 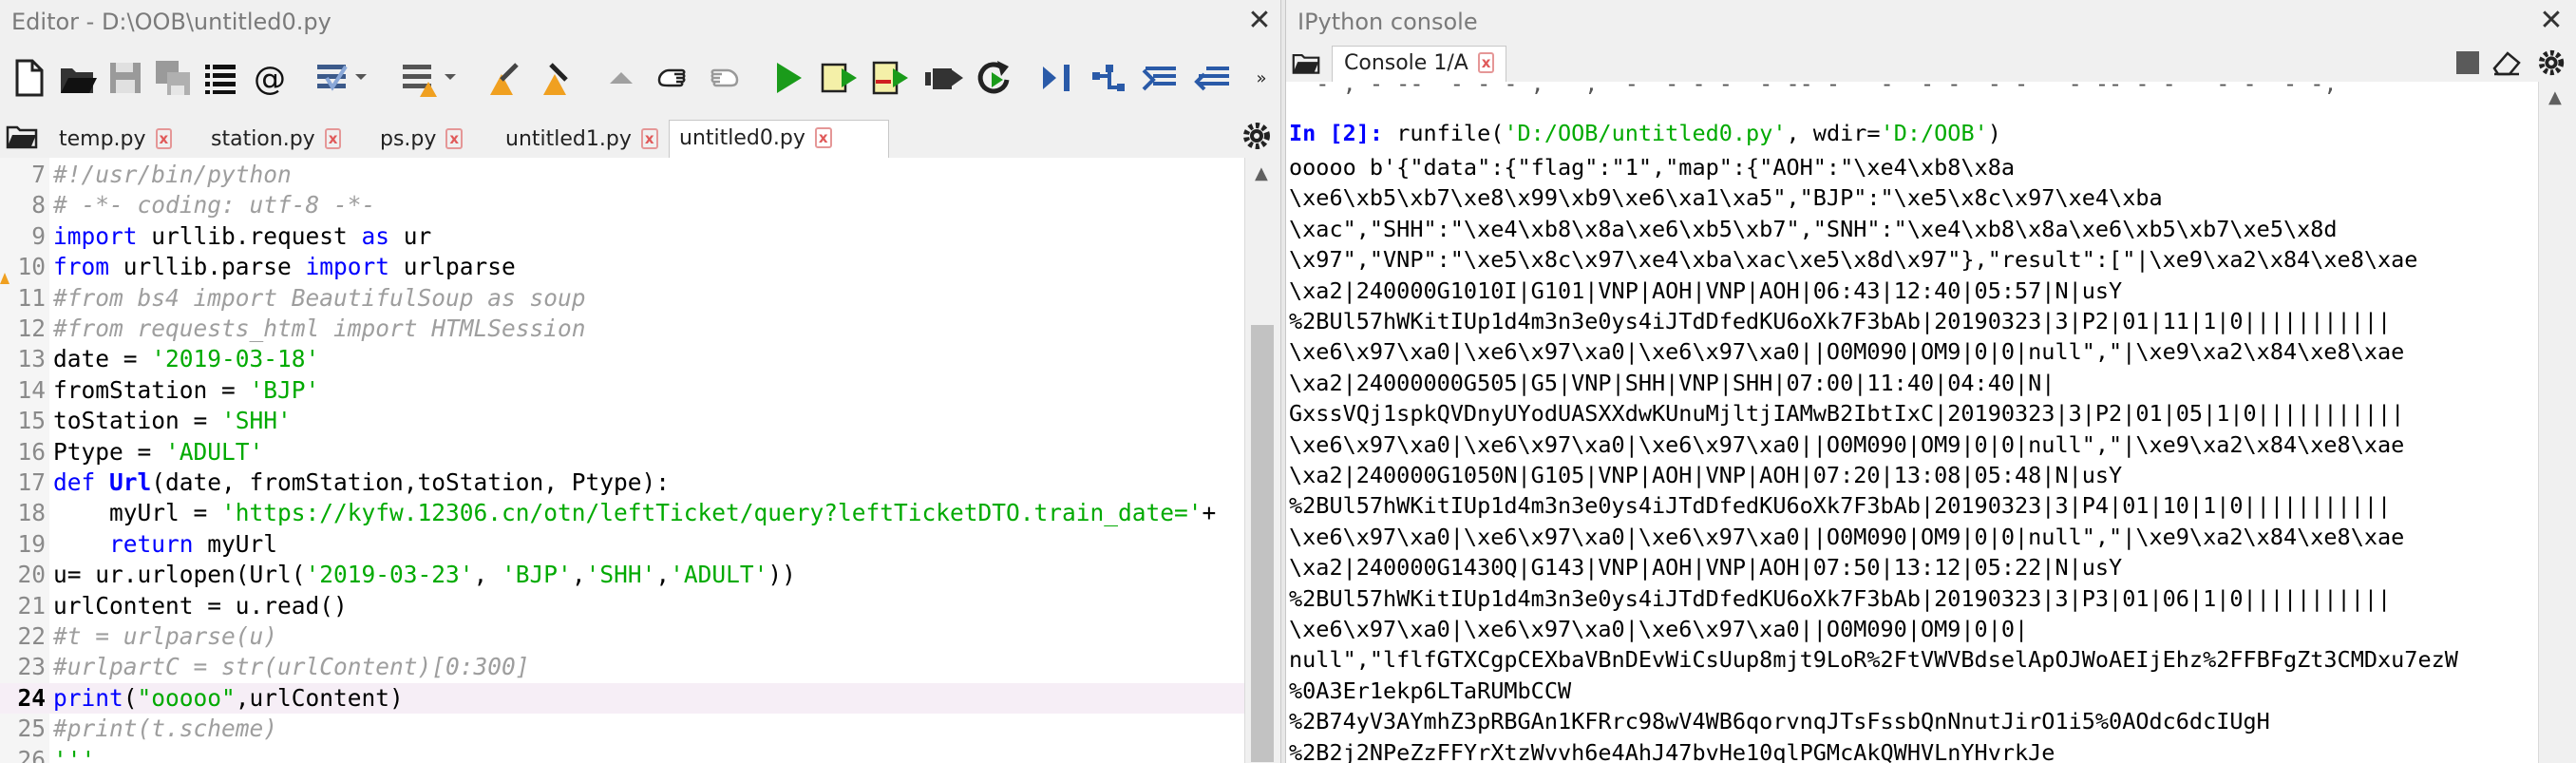 I want to click on code-line: 16 Ptype = 'ADULT', so click(x=622, y=452).